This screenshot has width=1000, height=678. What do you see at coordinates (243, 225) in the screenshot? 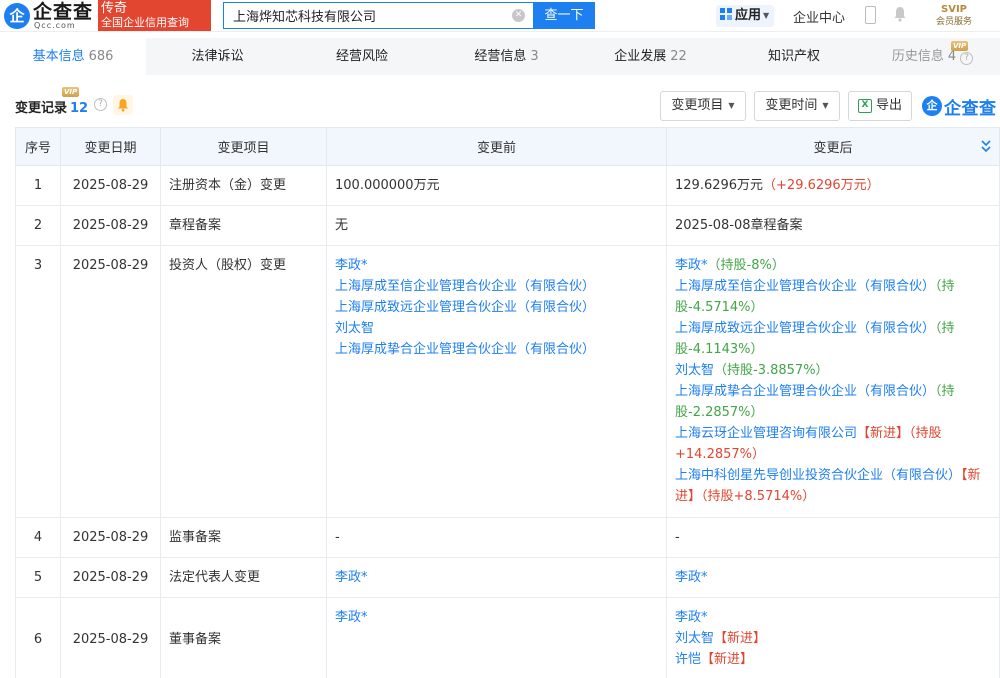
I see `row-item: 章程备案` at bounding box center [243, 225].